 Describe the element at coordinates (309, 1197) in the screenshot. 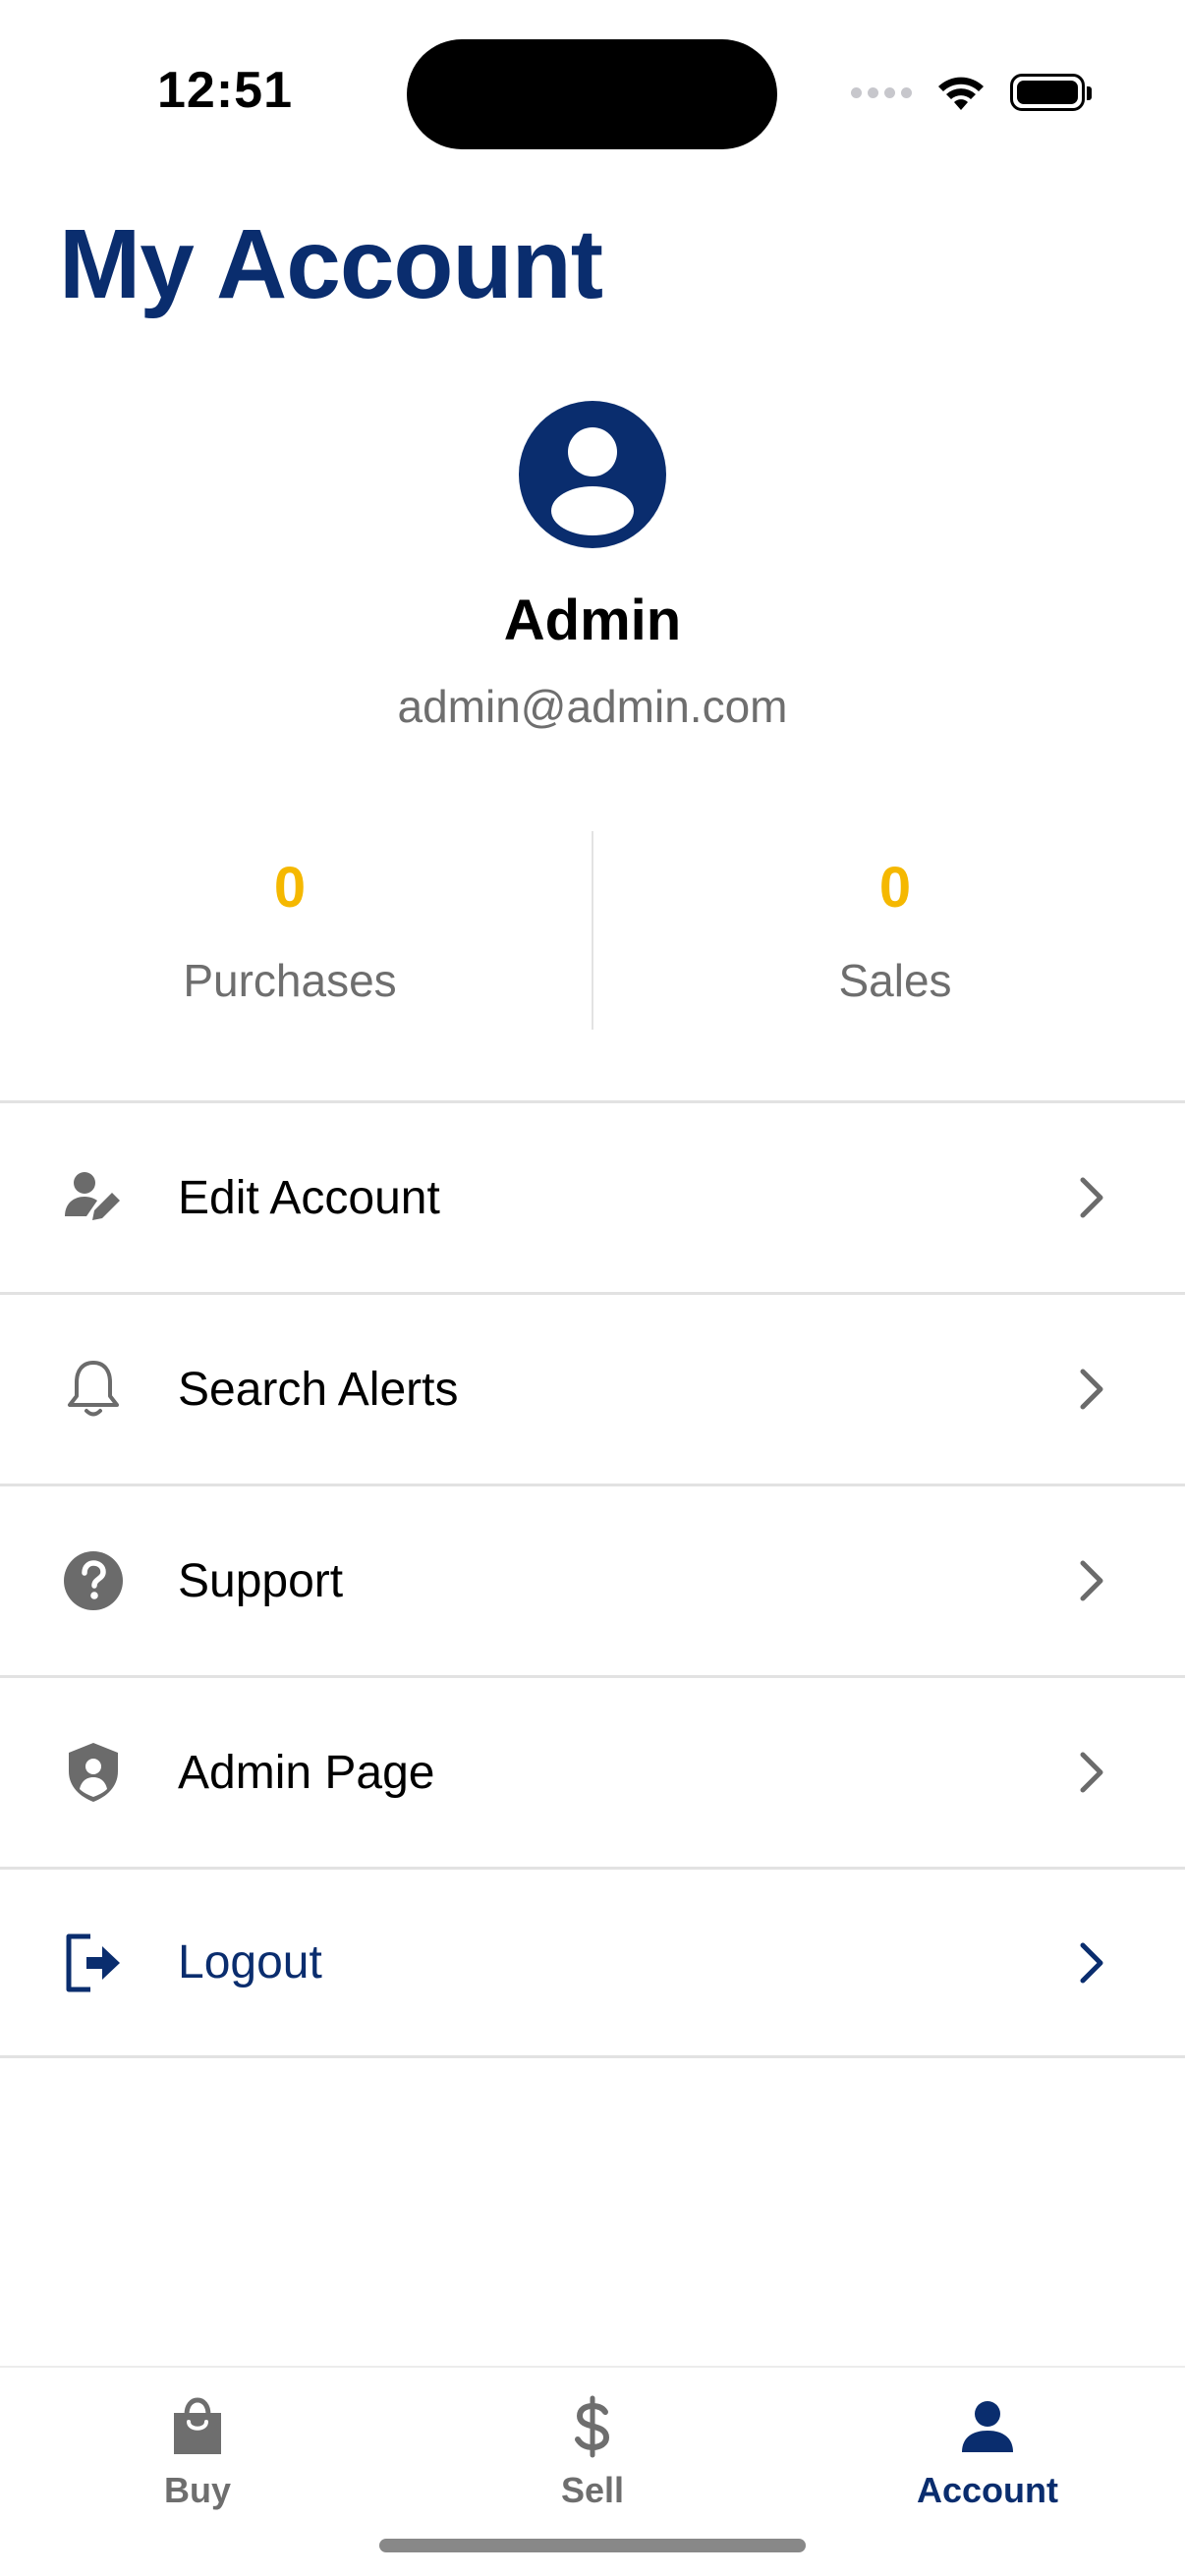

I see `menu-item-label: Edit Account` at that location.